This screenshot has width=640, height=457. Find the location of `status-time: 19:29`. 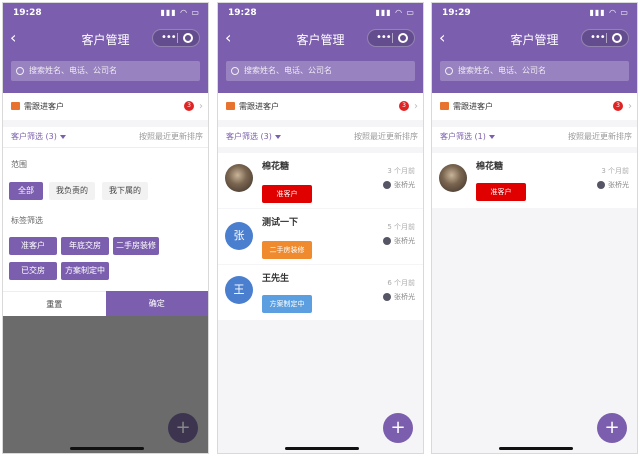

status-time: 19:29 is located at coordinates (456, 13).